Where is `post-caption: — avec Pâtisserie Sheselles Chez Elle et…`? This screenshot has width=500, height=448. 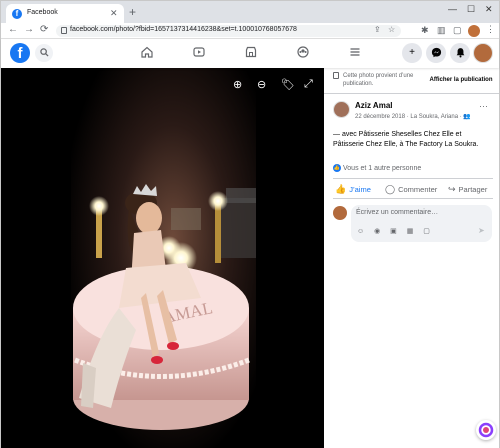
post-caption: — avec Pâtisserie Sheselles Chez Elle et… is located at coordinates (406, 139).